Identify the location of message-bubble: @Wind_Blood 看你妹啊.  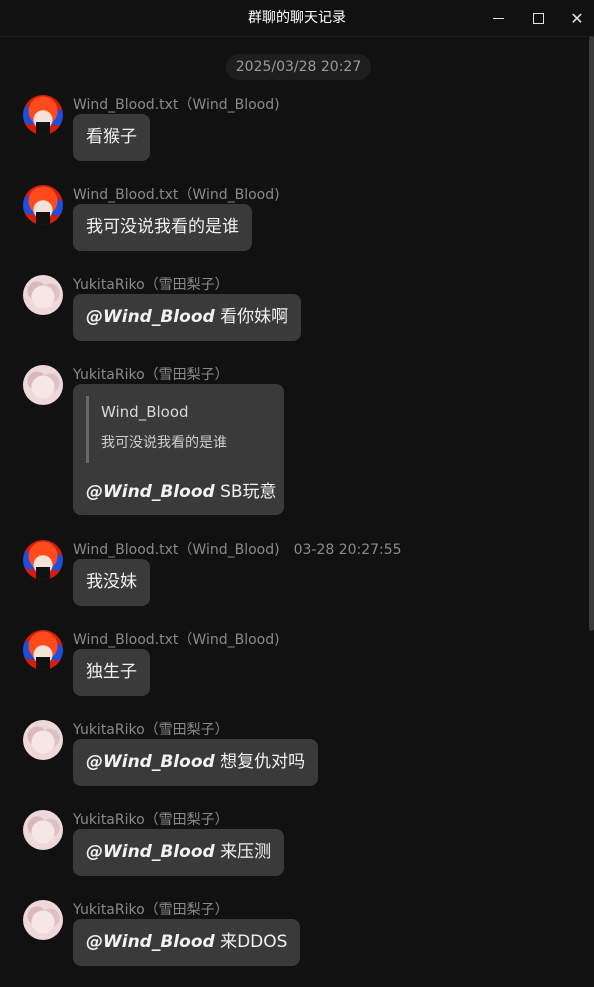
(187, 317).